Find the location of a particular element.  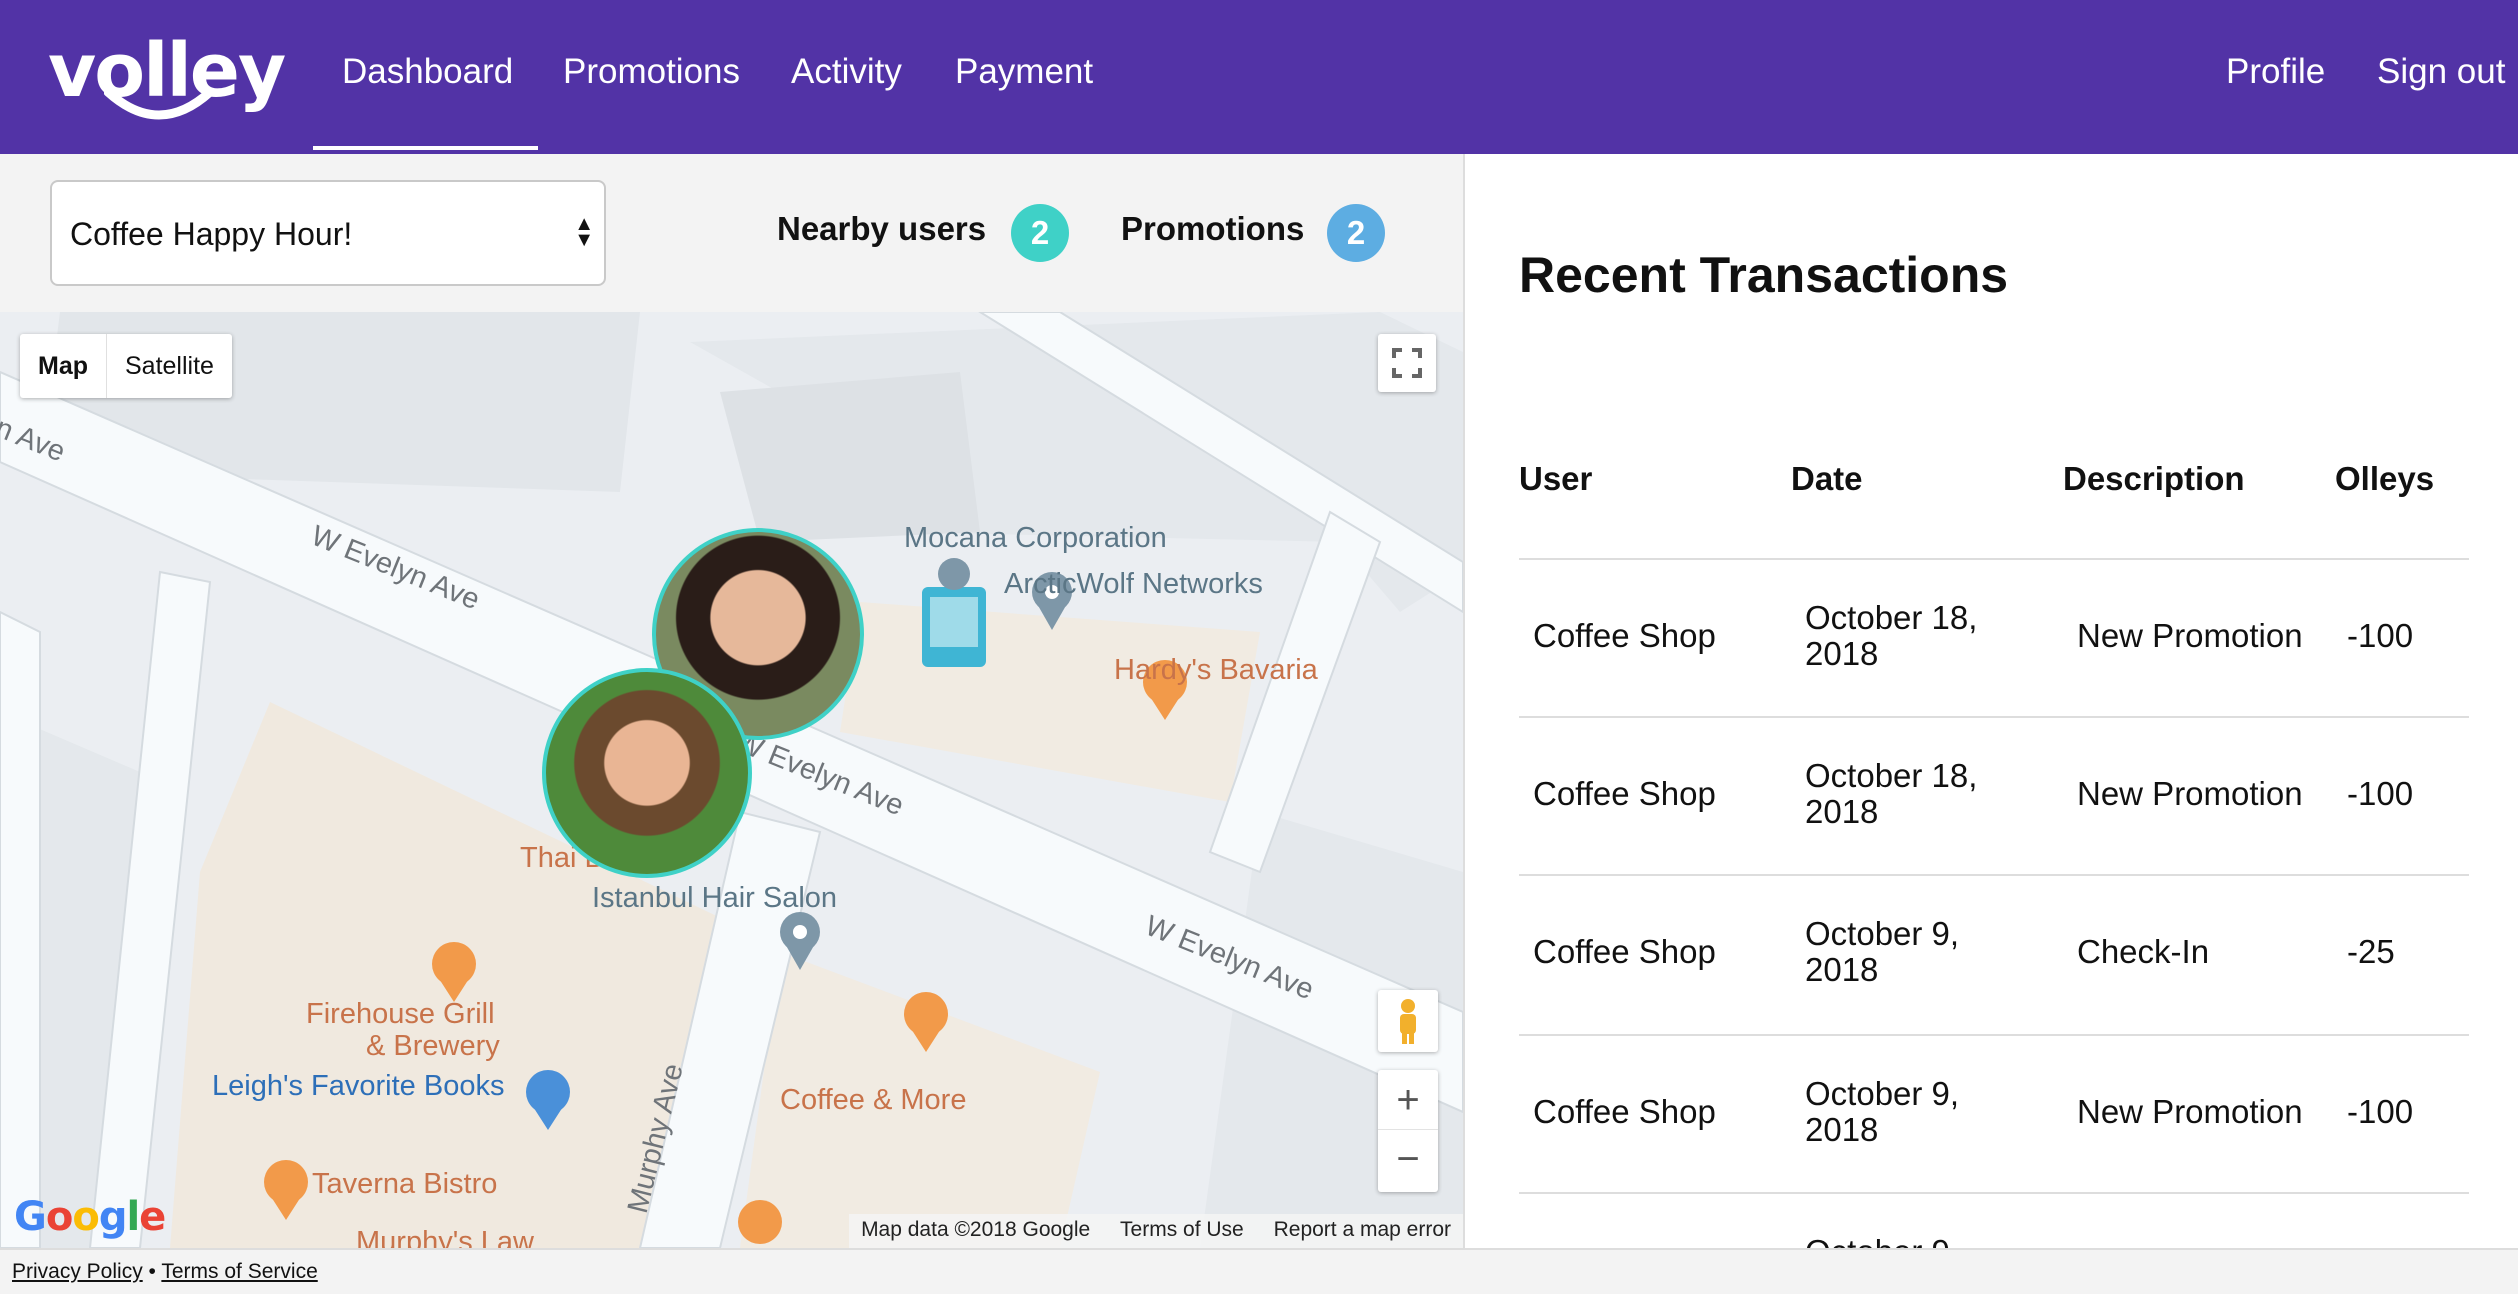

privacy-policy-link: Privacy Policy is located at coordinates (77, 1271).